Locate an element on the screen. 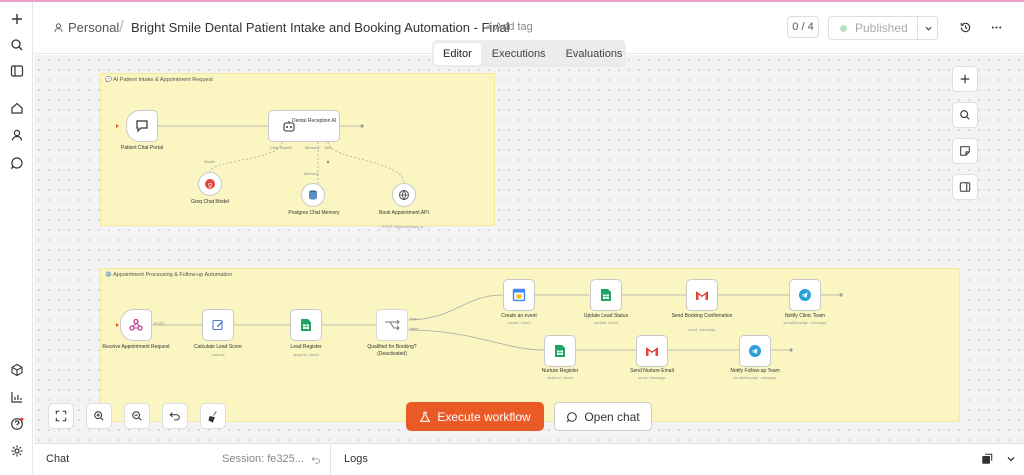 Image resolution: width=1024 pixels, height=475 pixels. sub-lead-score: manual is located at coordinates (218, 354).